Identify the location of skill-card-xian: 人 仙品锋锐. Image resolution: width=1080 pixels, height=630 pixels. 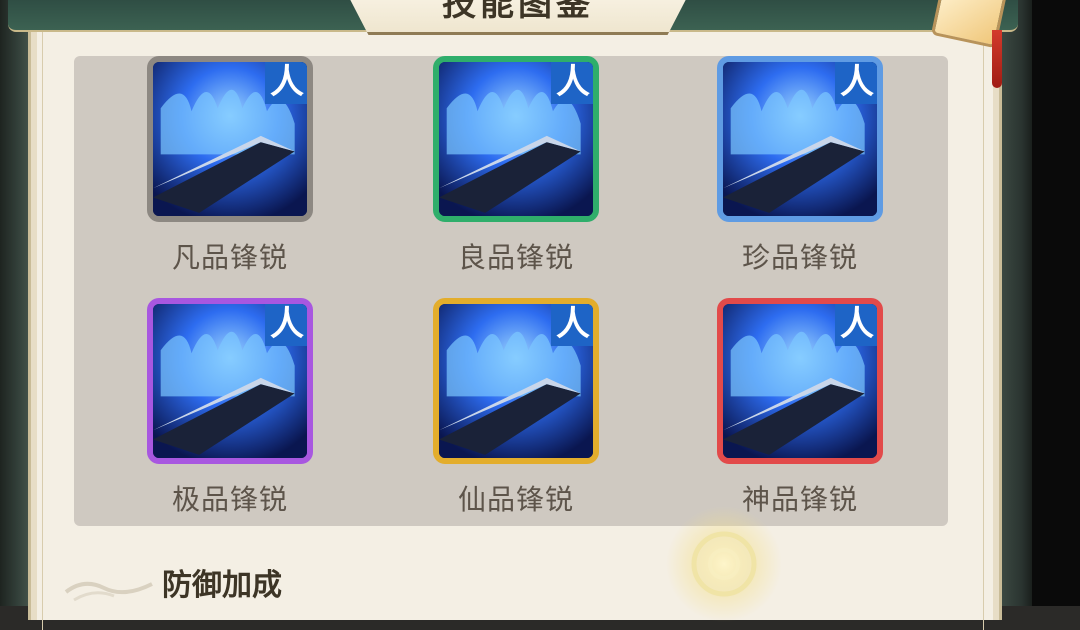
(516, 413).